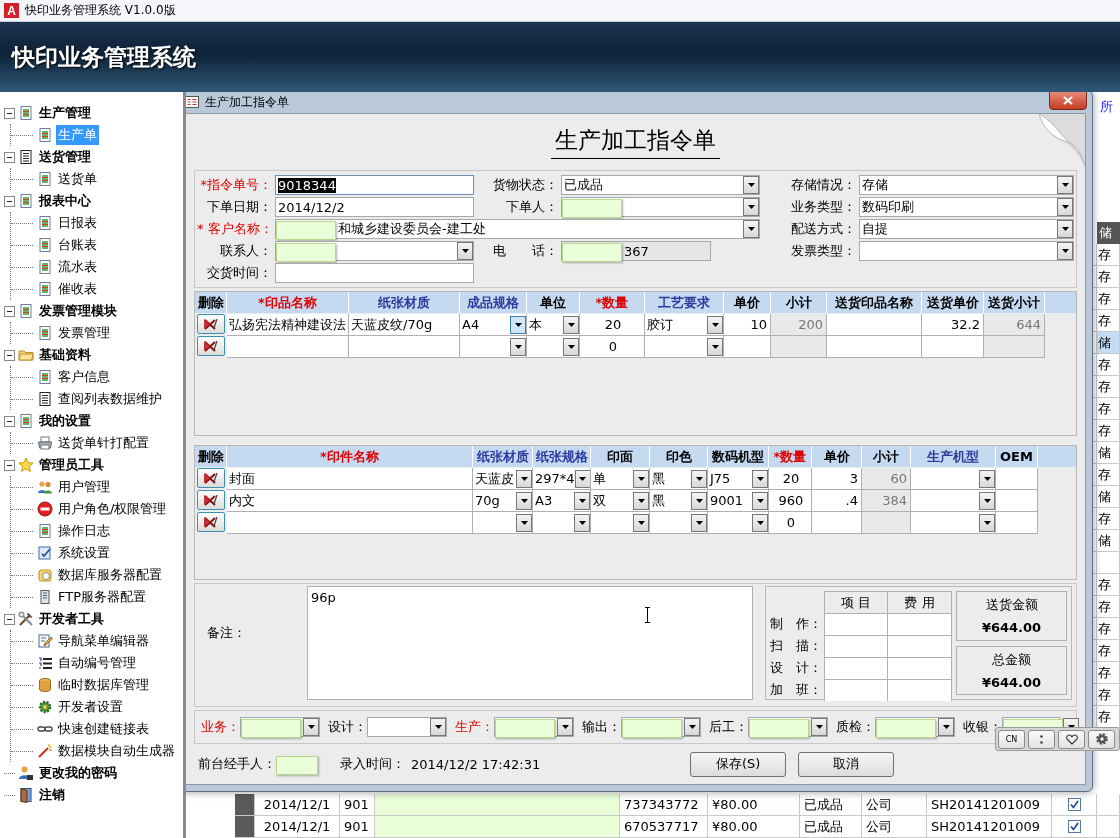  What do you see at coordinates (65, 355) in the screenshot?
I see `tree-item: 基础资料` at bounding box center [65, 355].